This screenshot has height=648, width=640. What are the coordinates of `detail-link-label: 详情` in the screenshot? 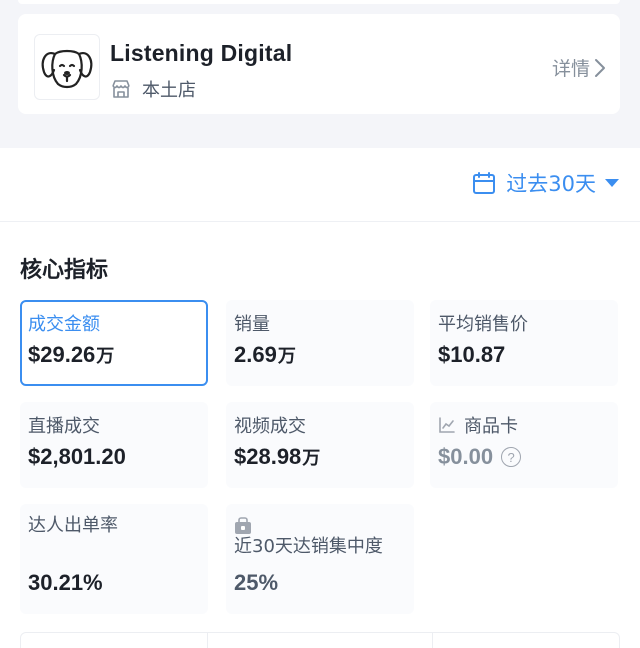 It's located at (570, 69).